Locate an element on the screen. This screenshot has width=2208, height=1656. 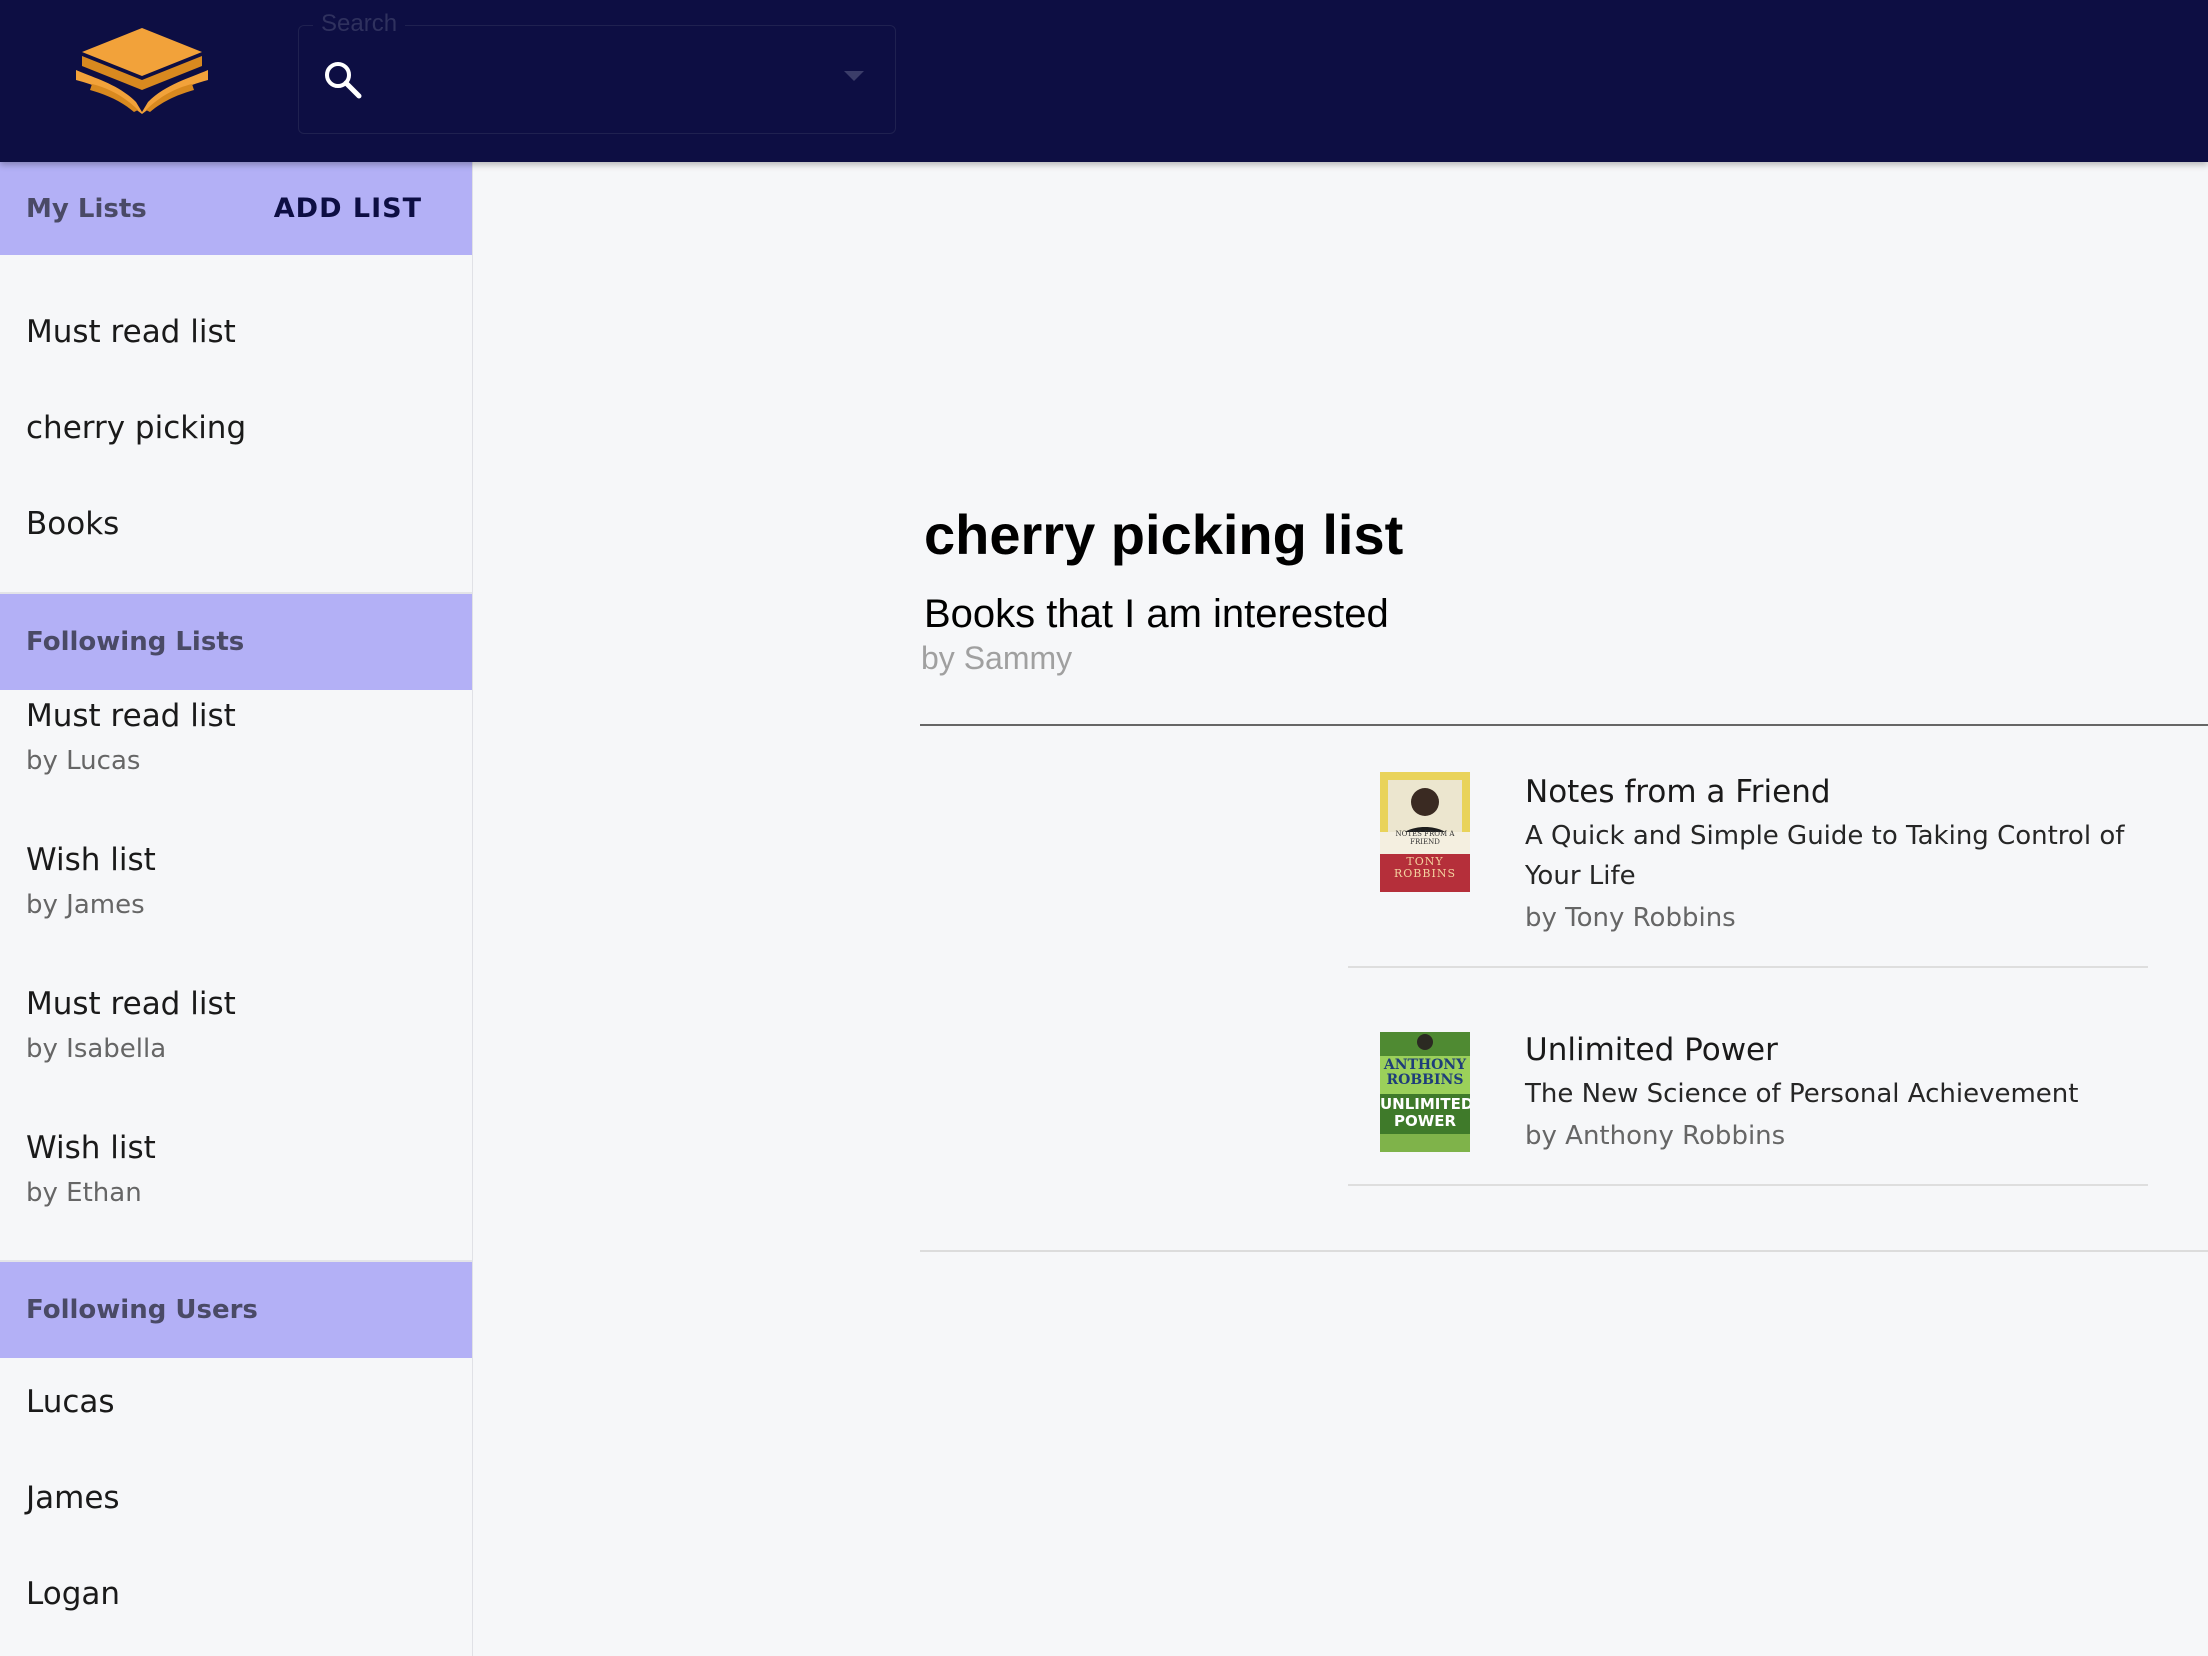
search-icon is located at coordinates (343, 80).